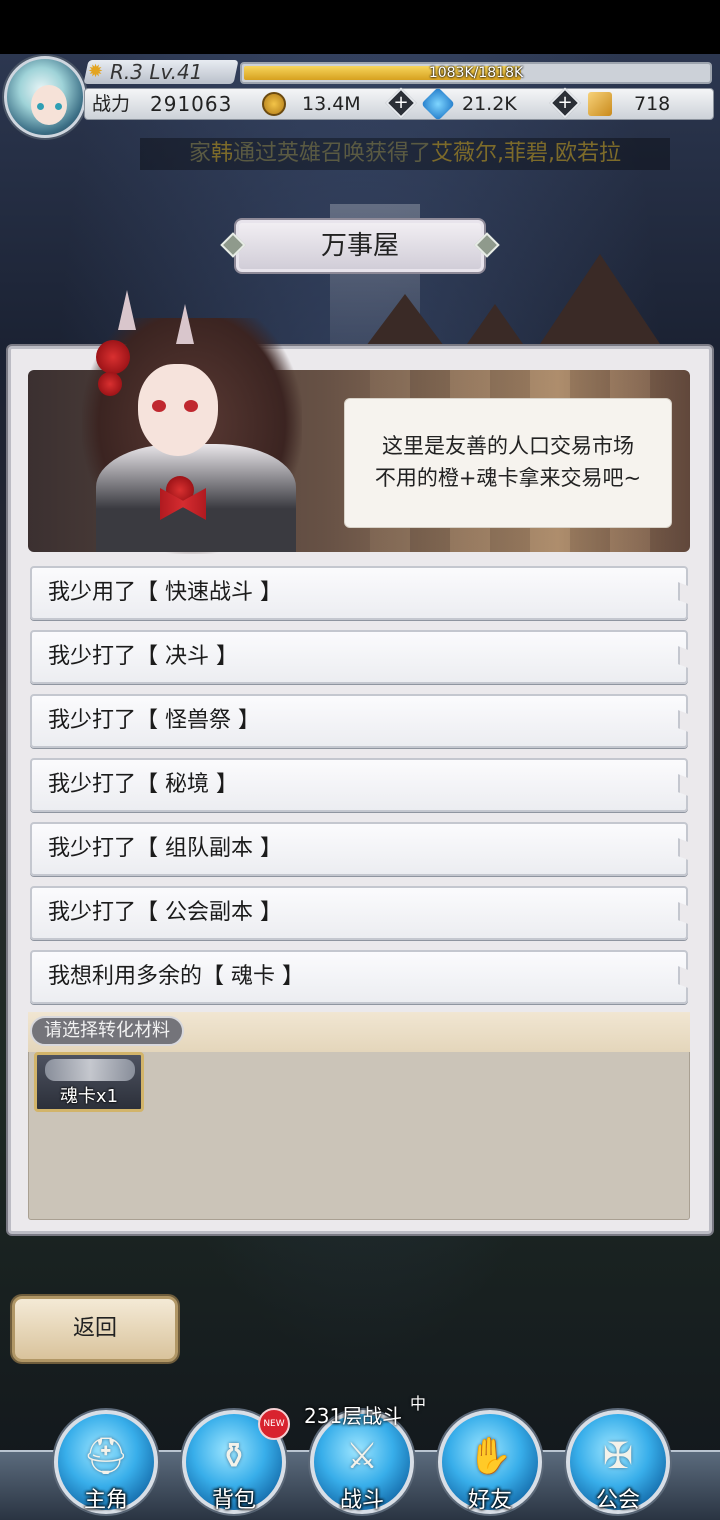  Describe the element at coordinates (359, 977) in the screenshot. I see `option-soul-card: 我想利用多余的【 魂卡 】` at that location.